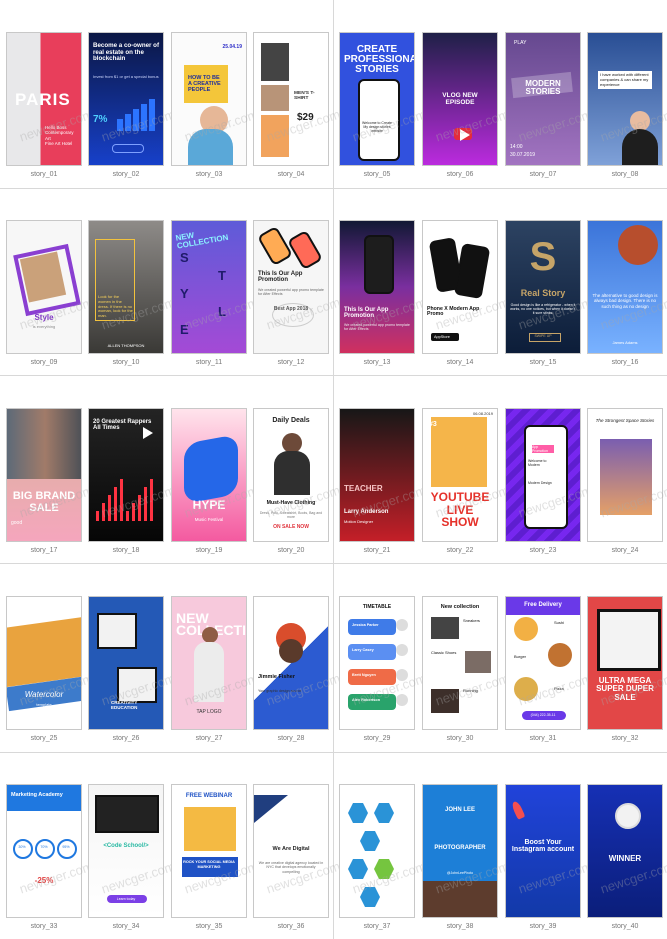 Image resolution: width=667 pixels, height=939 pixels. Describe the element at coordinates (516, 147) in the screenshot. I see `story-time: 14:00` at that location.